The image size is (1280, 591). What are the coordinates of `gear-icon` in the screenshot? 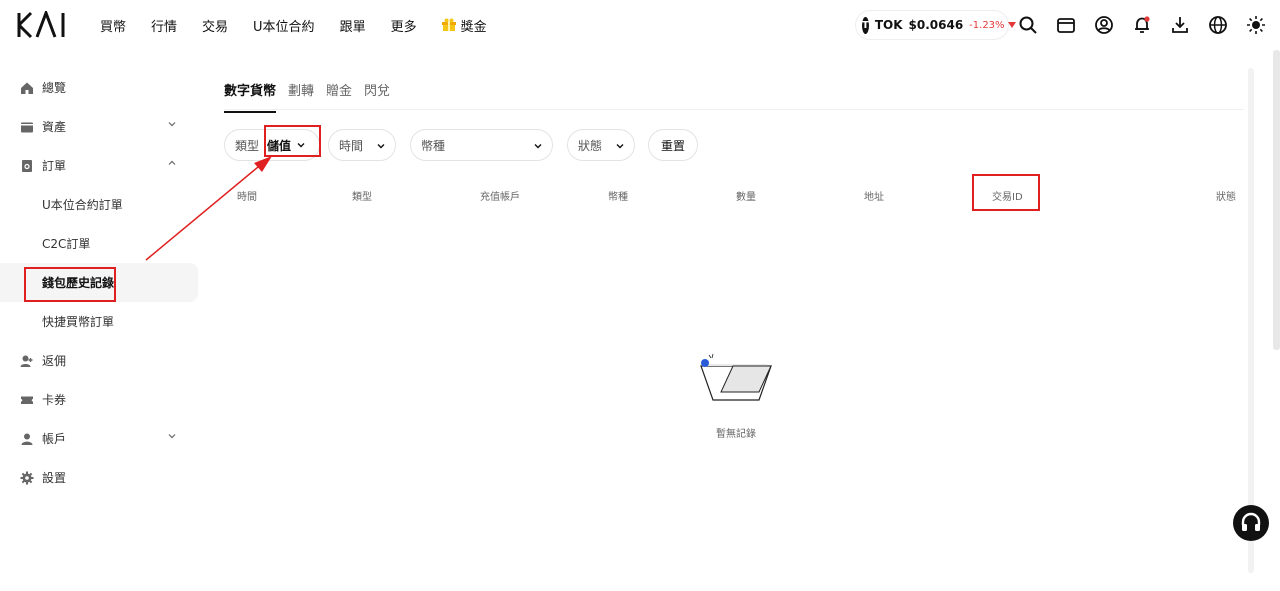 It's located at (27, 477).